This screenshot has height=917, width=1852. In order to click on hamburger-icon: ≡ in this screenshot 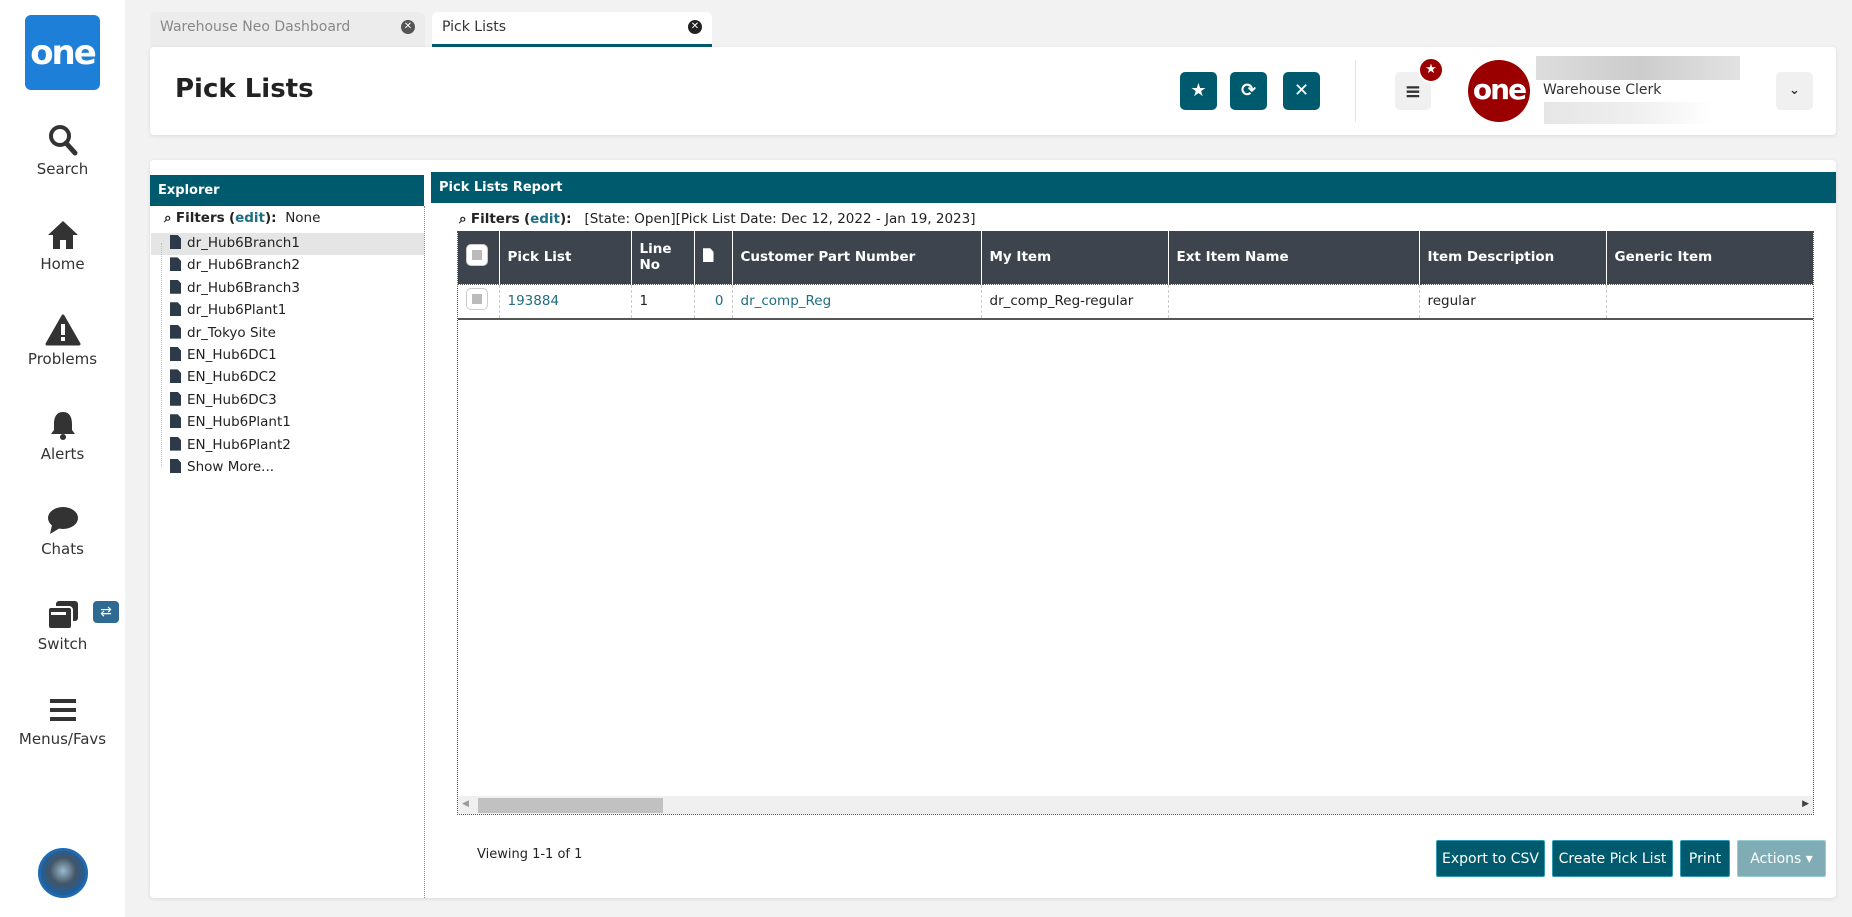, I will do `click(1413, 91)`.